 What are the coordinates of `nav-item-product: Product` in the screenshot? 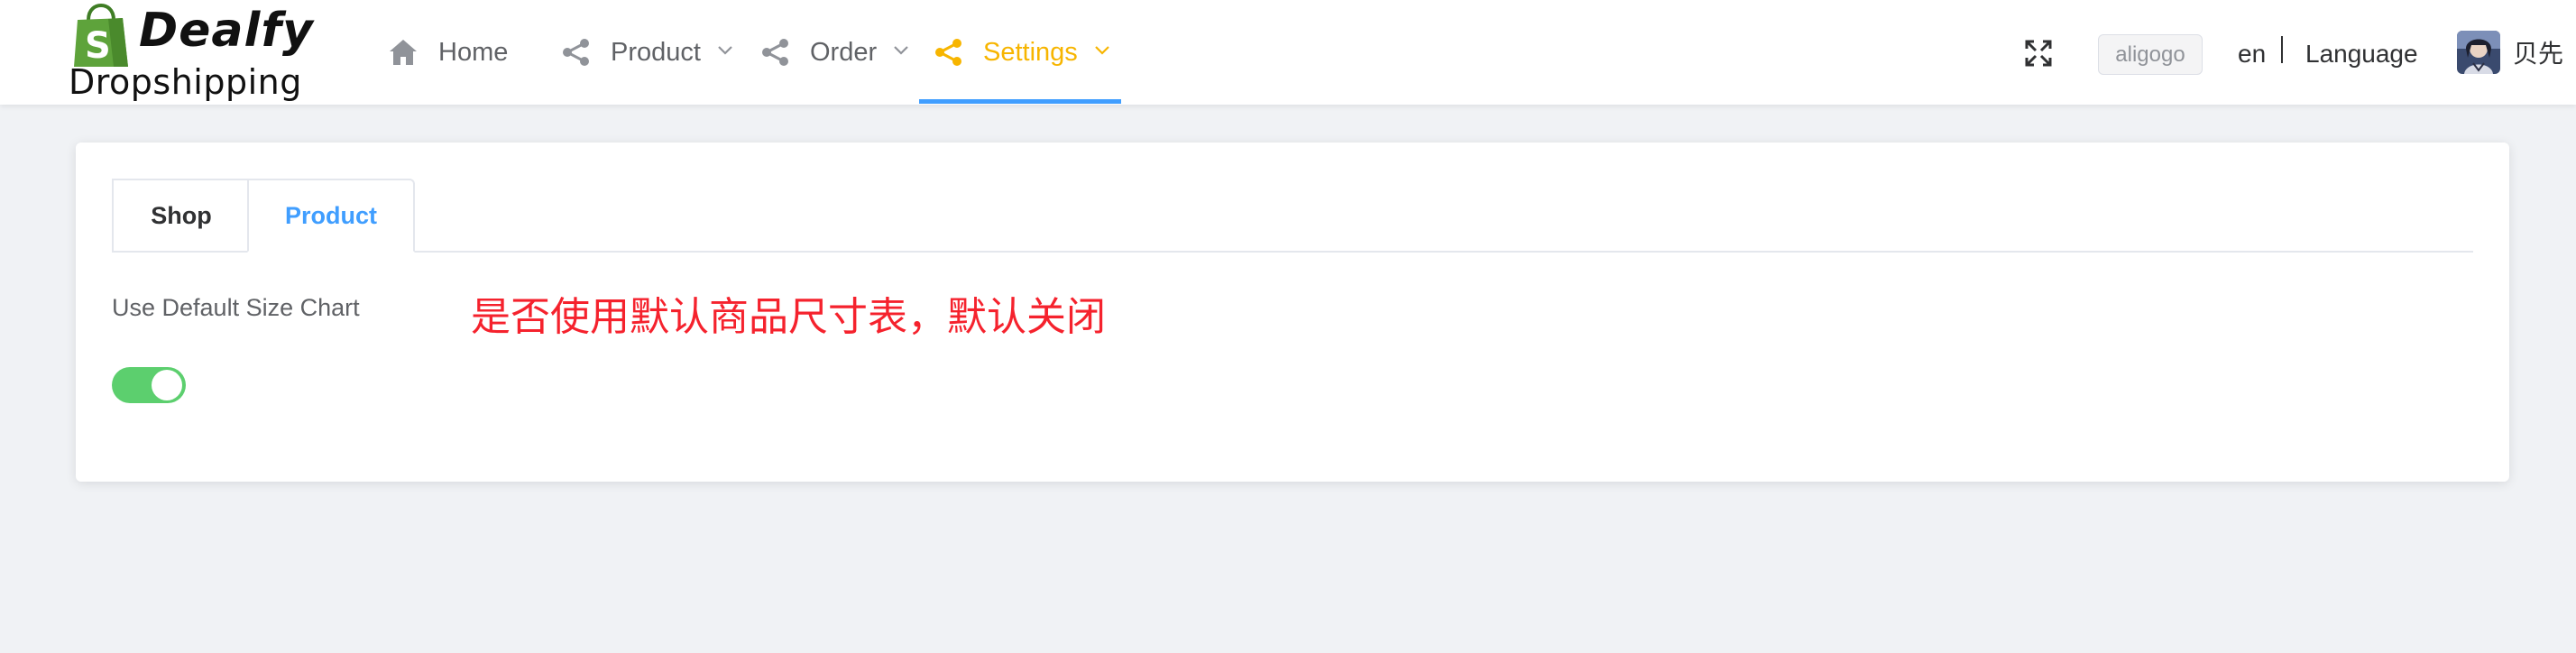 It's located at (647, 52).